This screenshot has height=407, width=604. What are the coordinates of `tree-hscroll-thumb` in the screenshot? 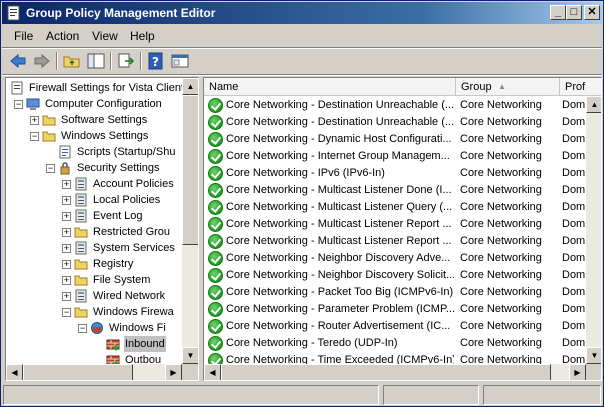 It's located at (78, 372).